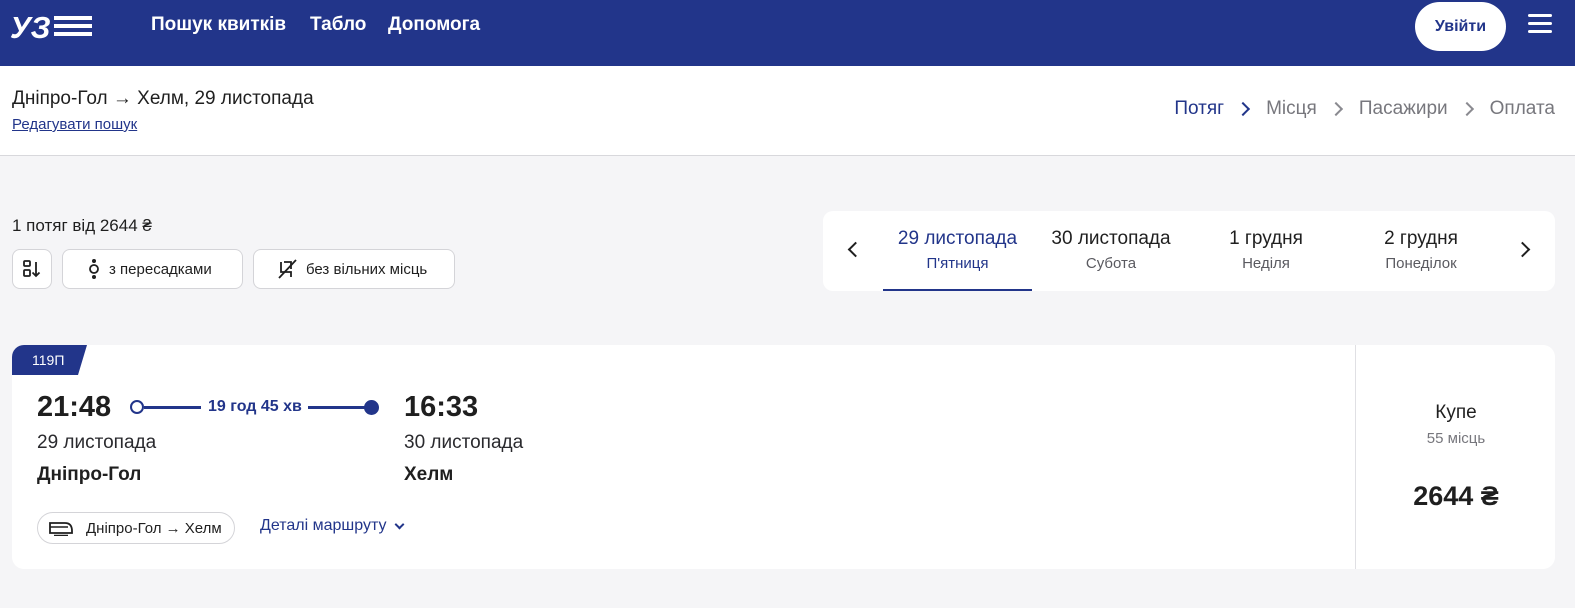 The width and height of the screenshot is (1575, 608). Describe the element at coordinates (1111, 263) in the screenshot. I see `date-tab-weekday: Субота` at that location.